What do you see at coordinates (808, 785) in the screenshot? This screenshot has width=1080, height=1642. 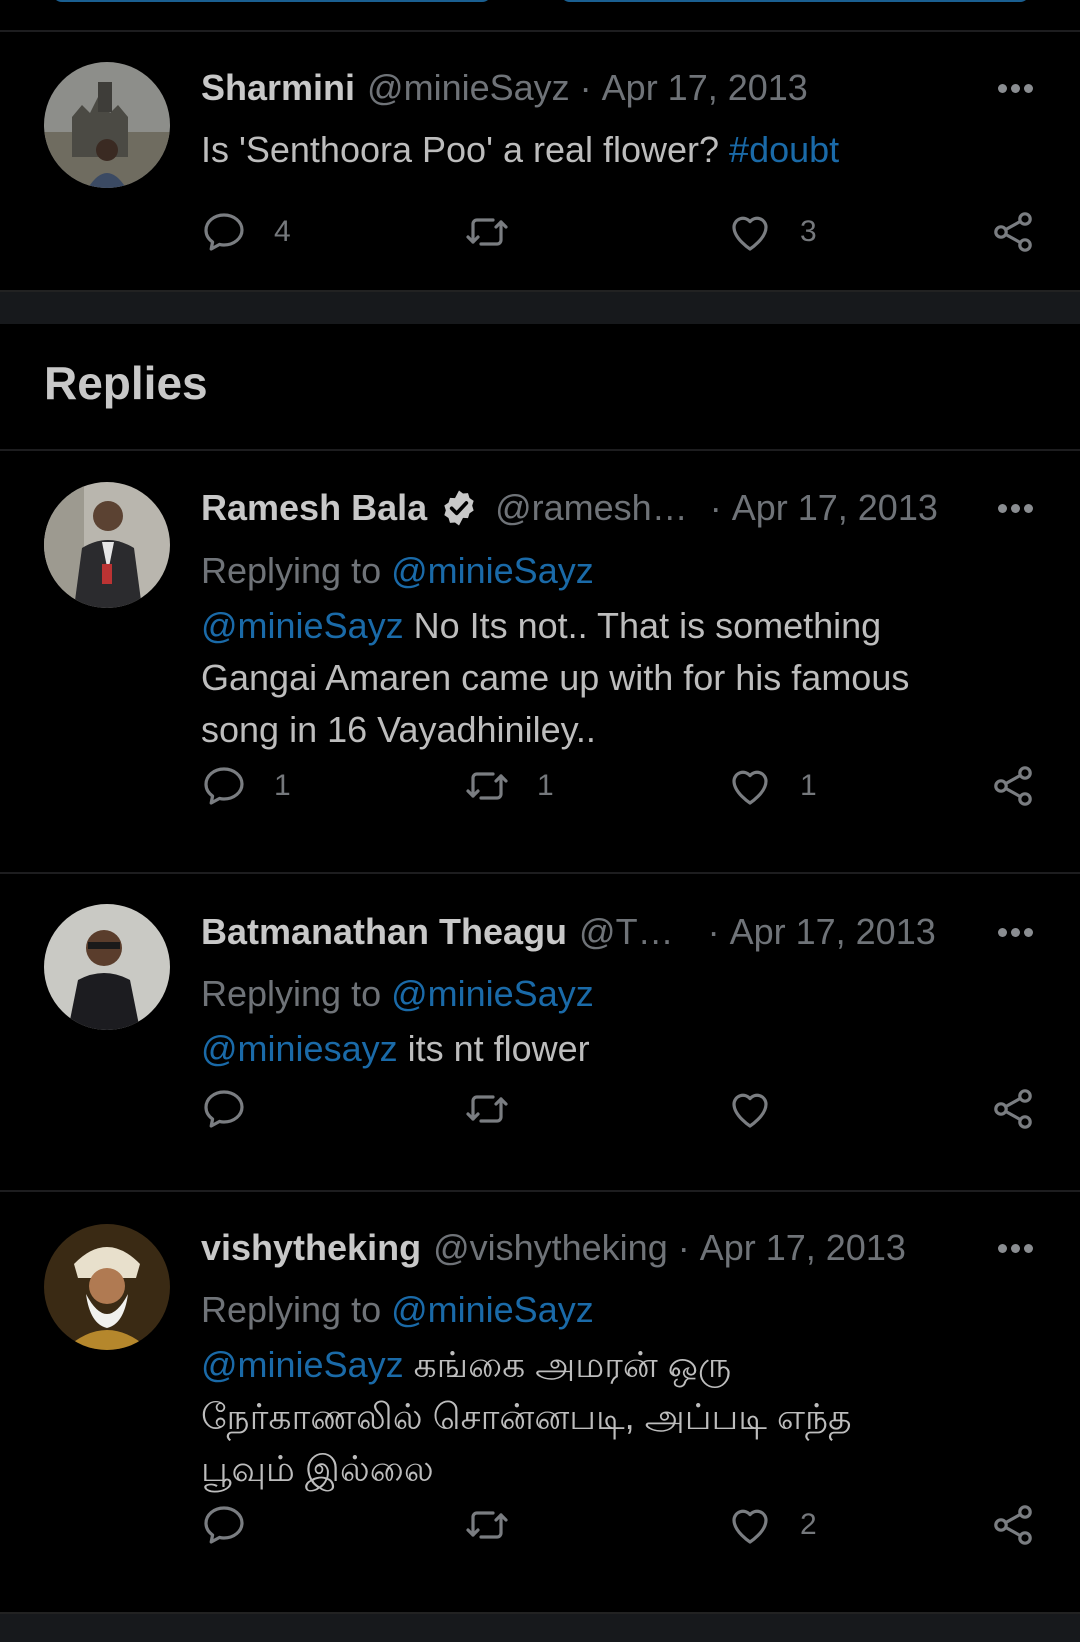 I see `like-count: 1` at bounding box center [808, 785].